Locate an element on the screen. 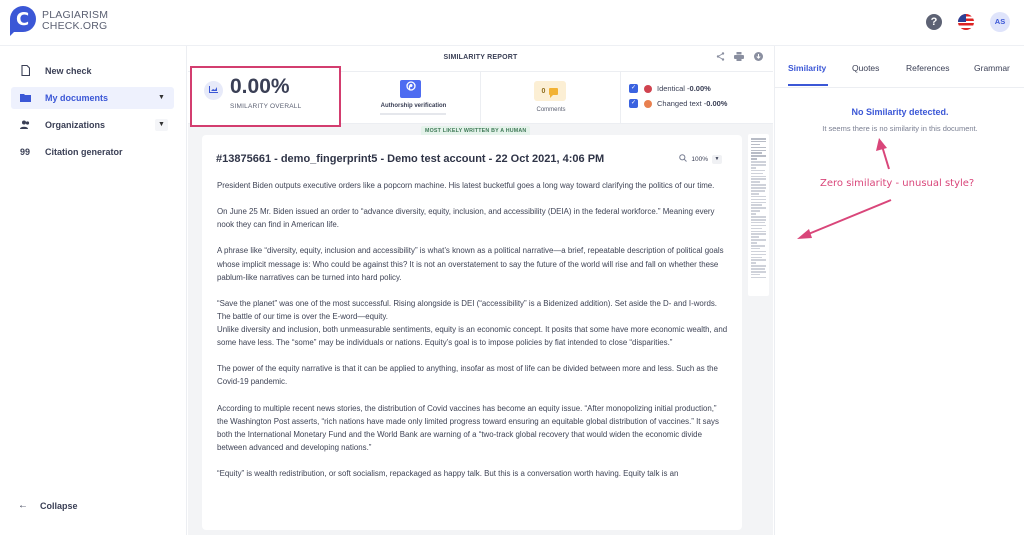 The image size is (1024, 535). document-minimap is located at coordinates (758, 215).